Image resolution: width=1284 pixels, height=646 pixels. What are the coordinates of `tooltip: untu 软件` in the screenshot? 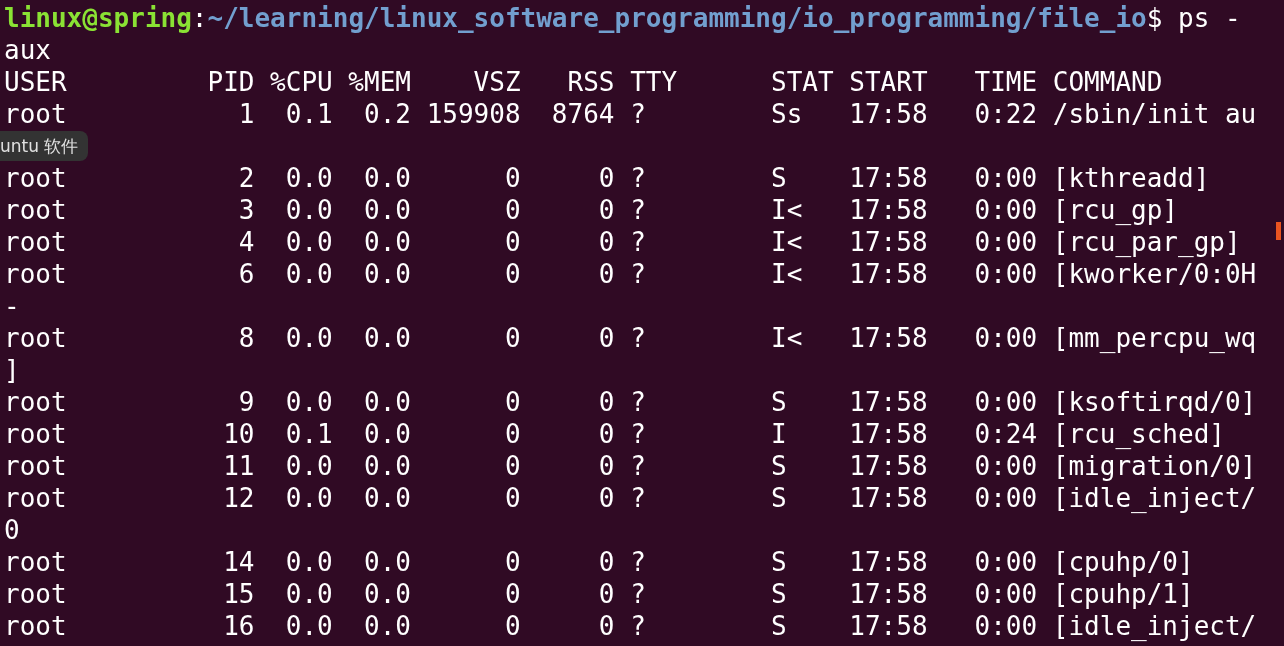 It's located at (44, 146).